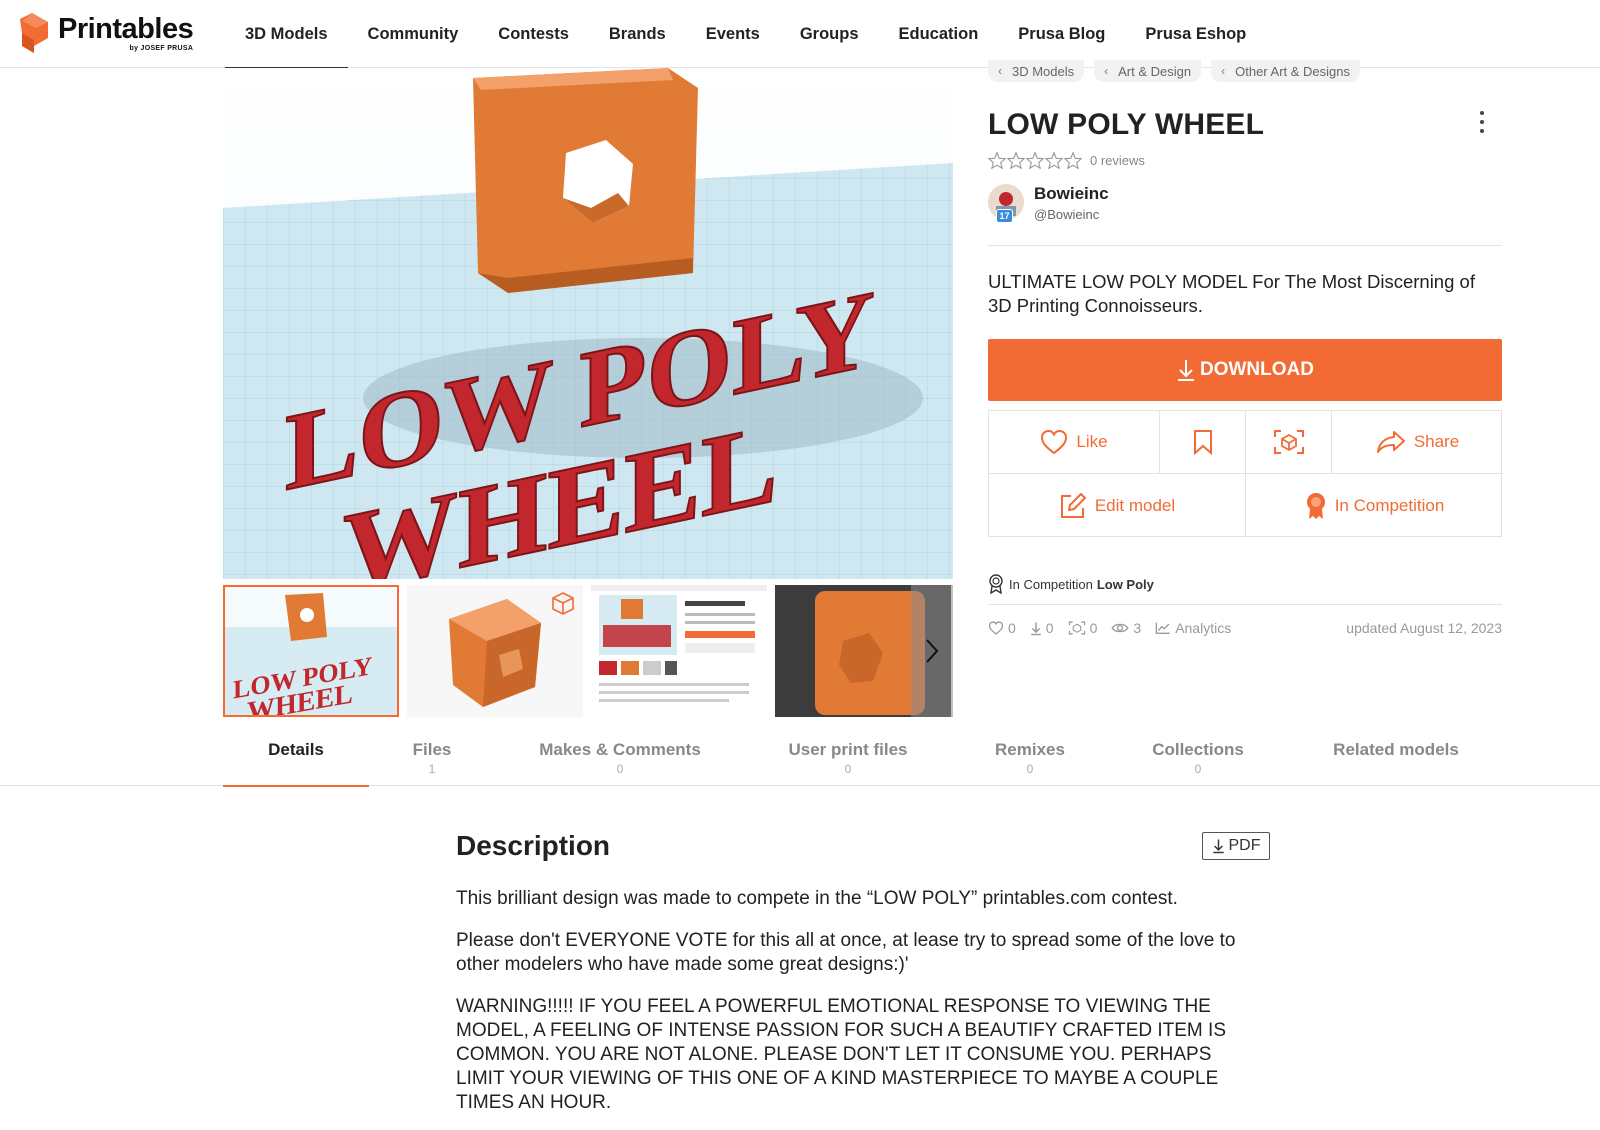 This screenshot has height=1130, width=1600. What do you see at coordinates (1389, 505) in the screenshot?
I see `competition-label: In Competition` at bounding box center [1389, 505].